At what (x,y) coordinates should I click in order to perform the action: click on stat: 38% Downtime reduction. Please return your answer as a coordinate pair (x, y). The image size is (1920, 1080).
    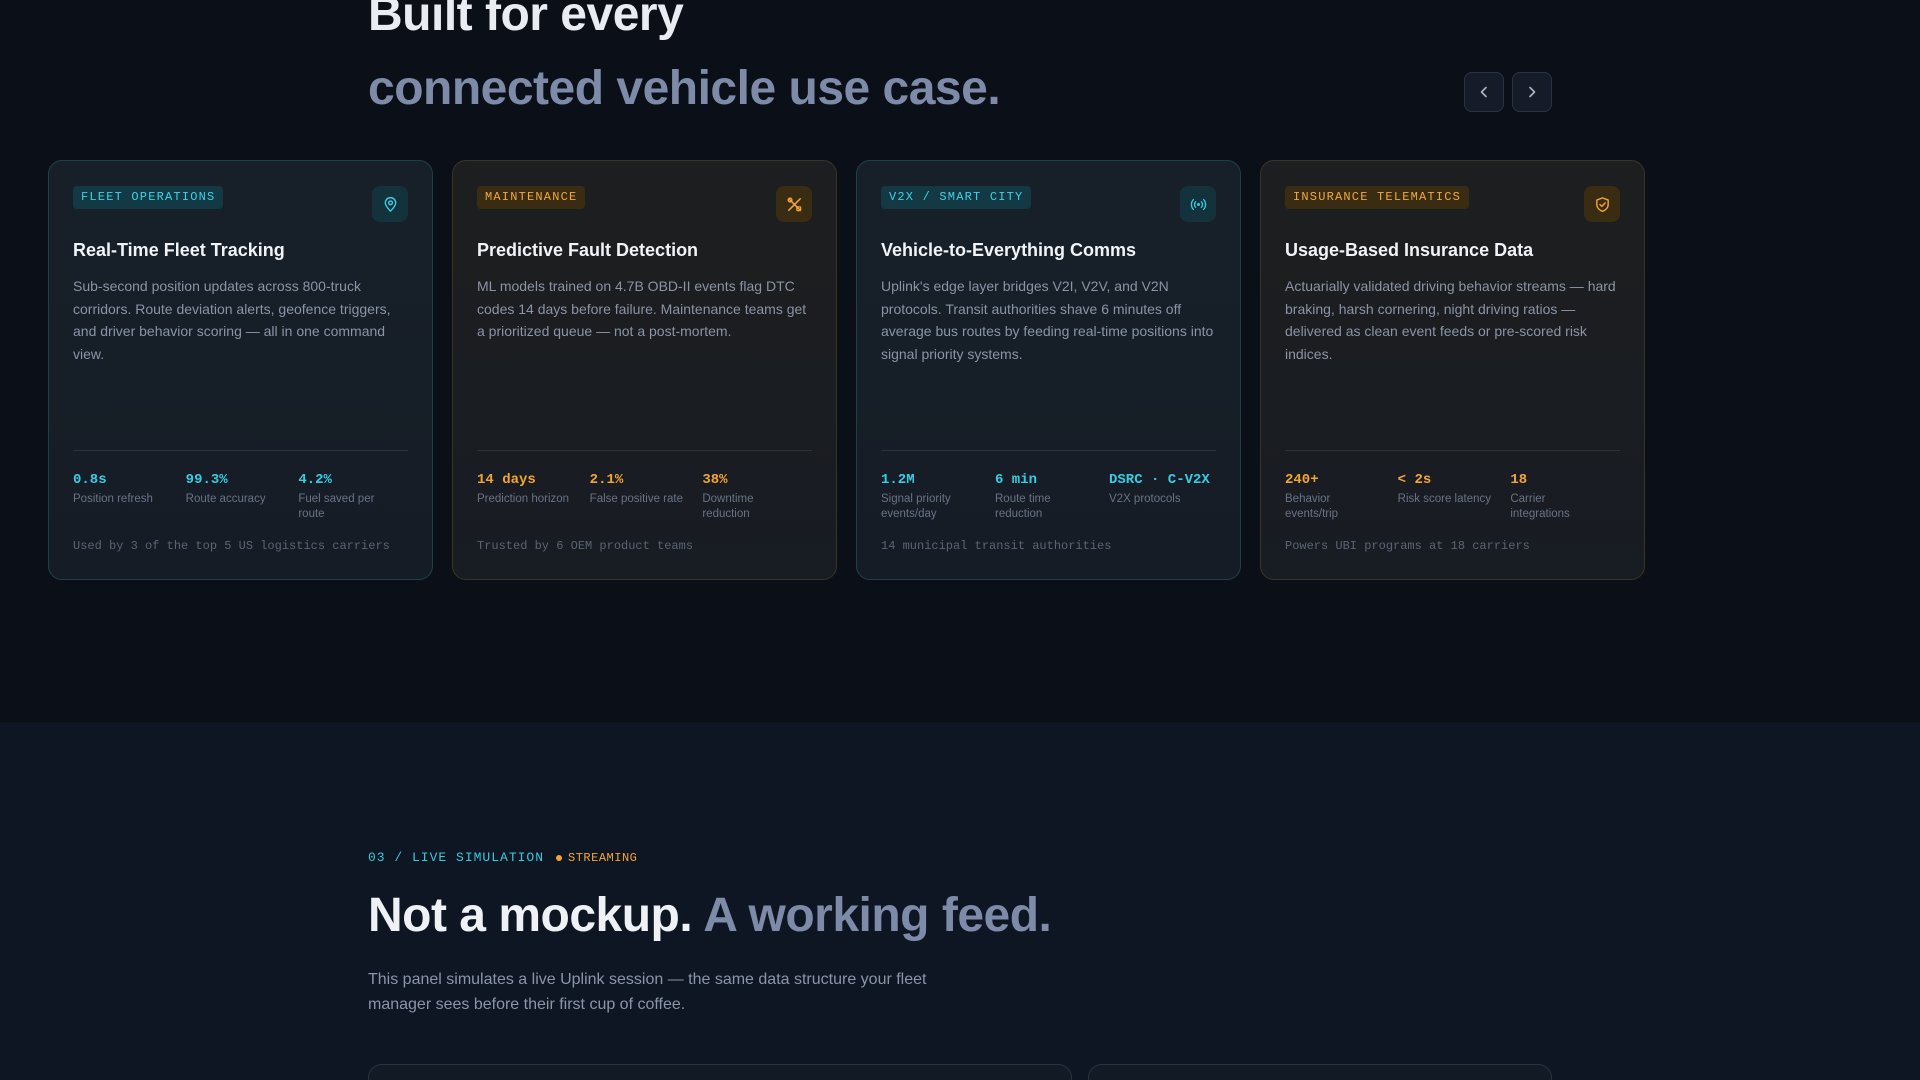
    Looking at the image, I should click on (758, 497).